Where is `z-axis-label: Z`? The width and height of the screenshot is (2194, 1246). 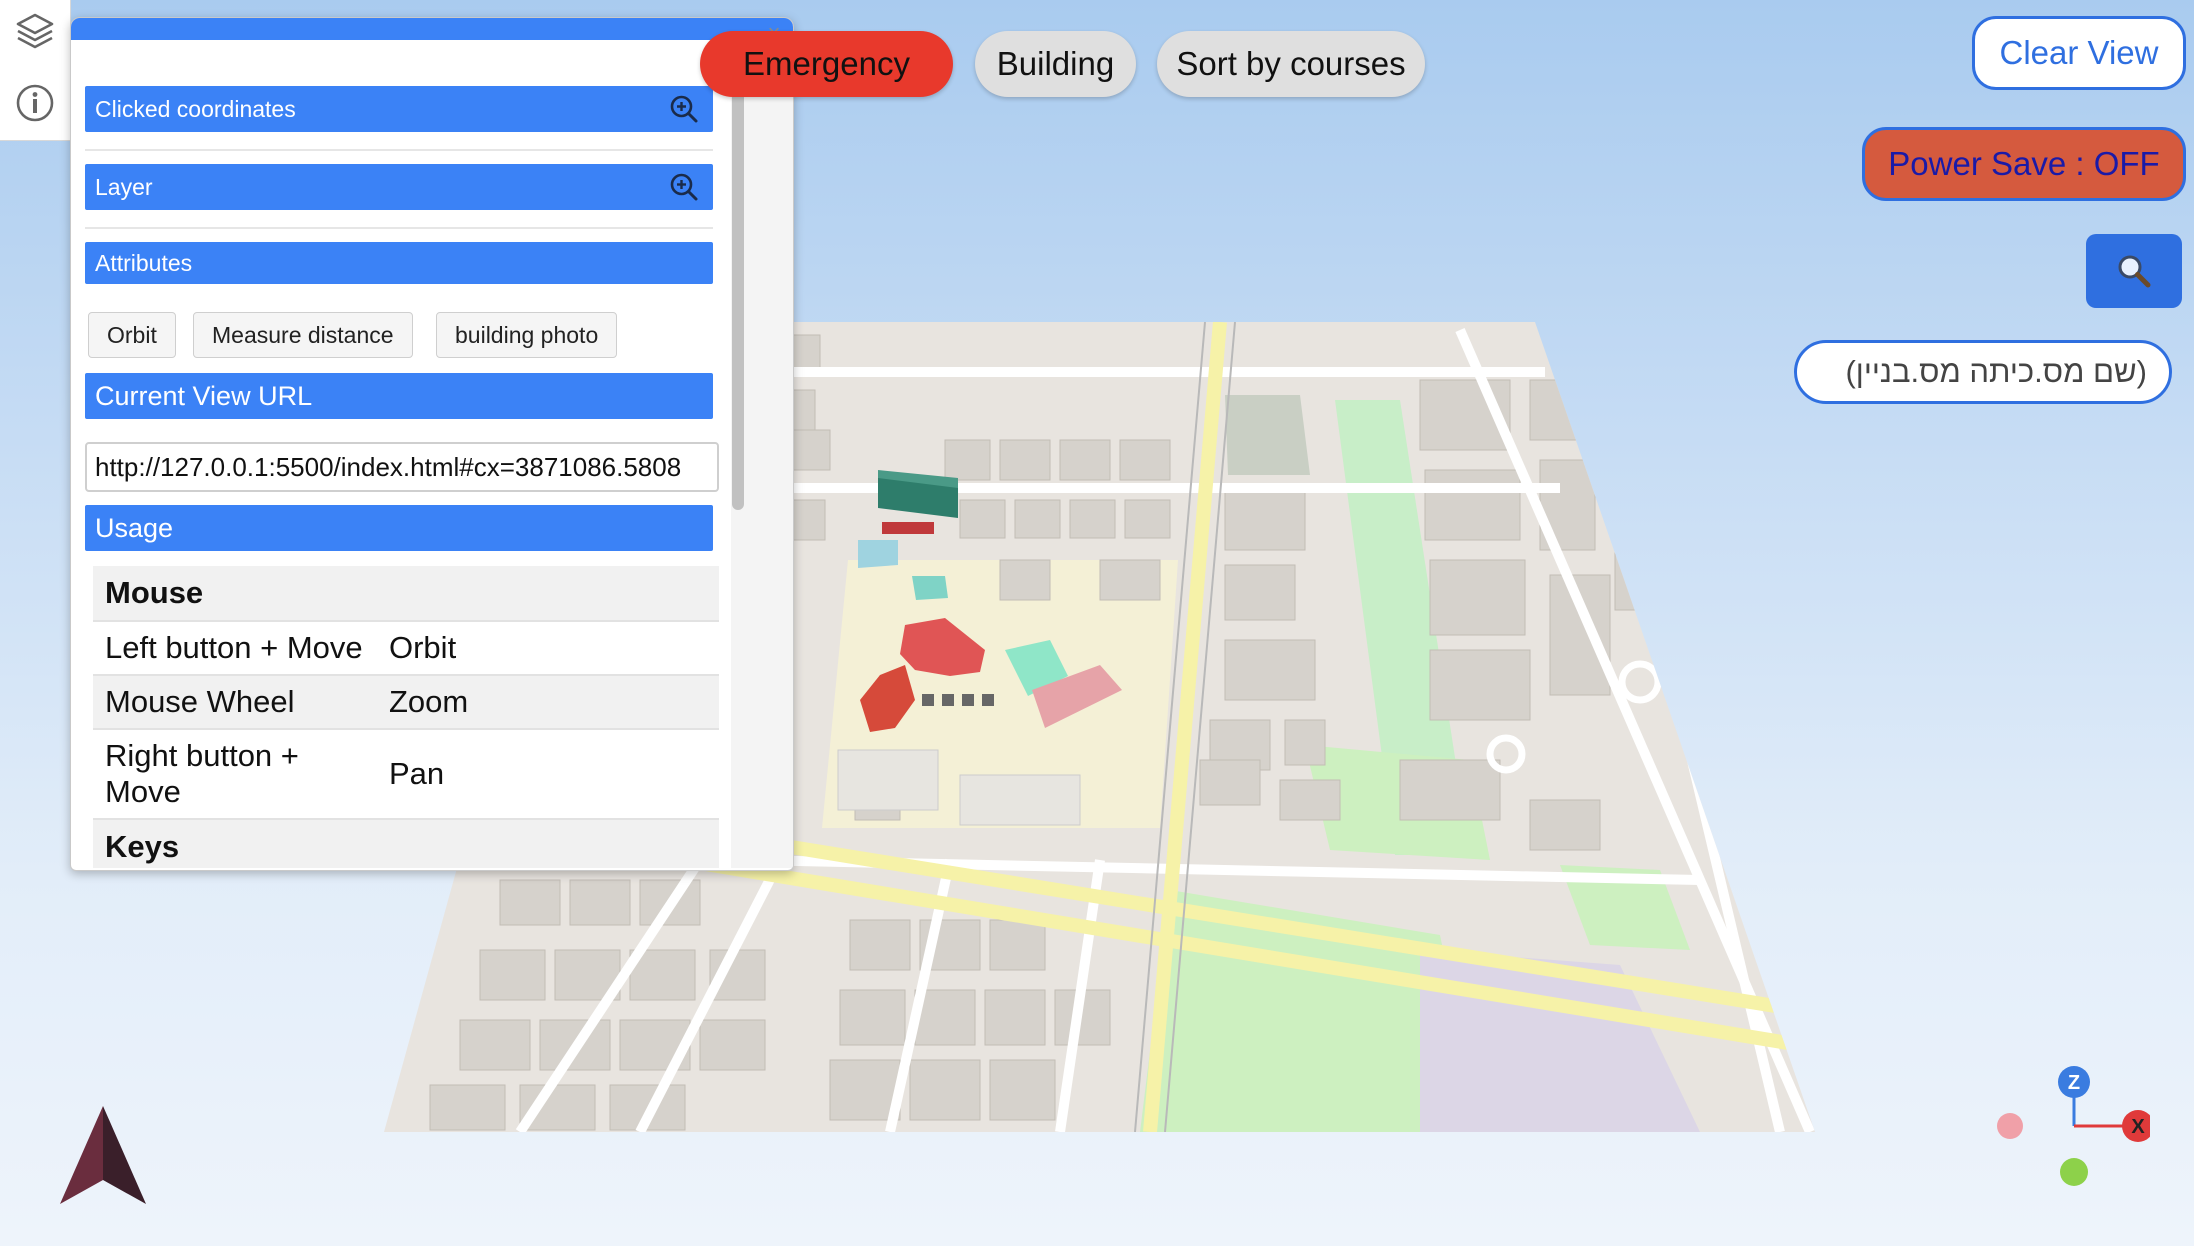 z-axis-label: Z is located at coordinates (2074, 1083).